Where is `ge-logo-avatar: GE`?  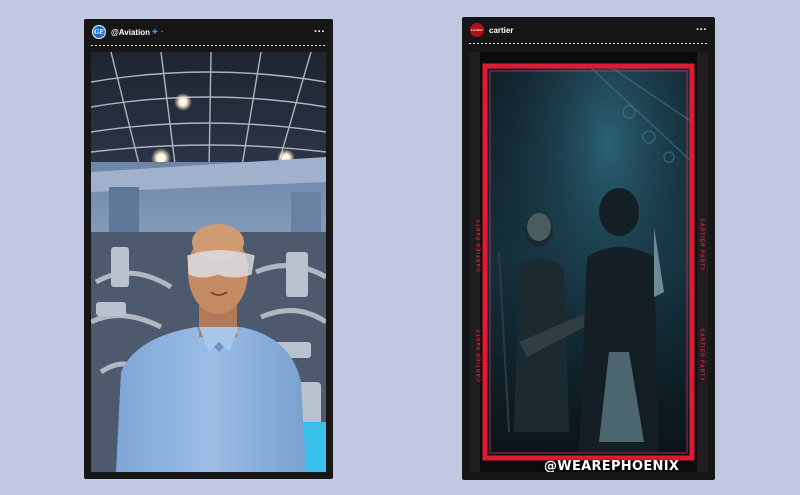 ge-logo-avatar: GE is located at coordinates (99, 32).